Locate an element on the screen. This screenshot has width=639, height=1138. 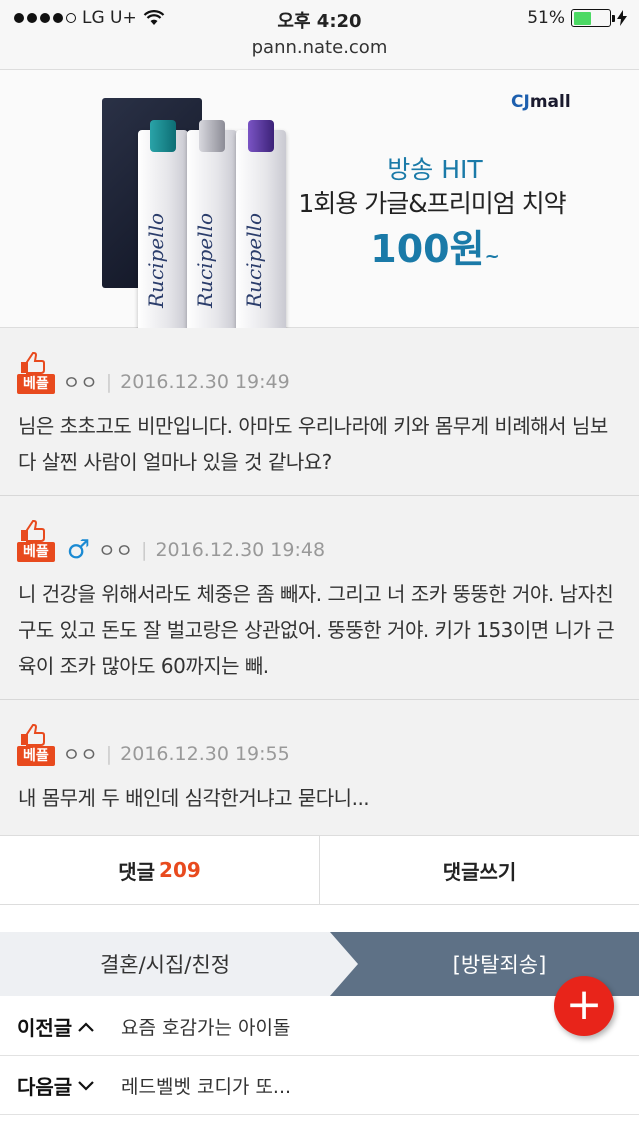
battery-icon is located at coordinates (593, 18).